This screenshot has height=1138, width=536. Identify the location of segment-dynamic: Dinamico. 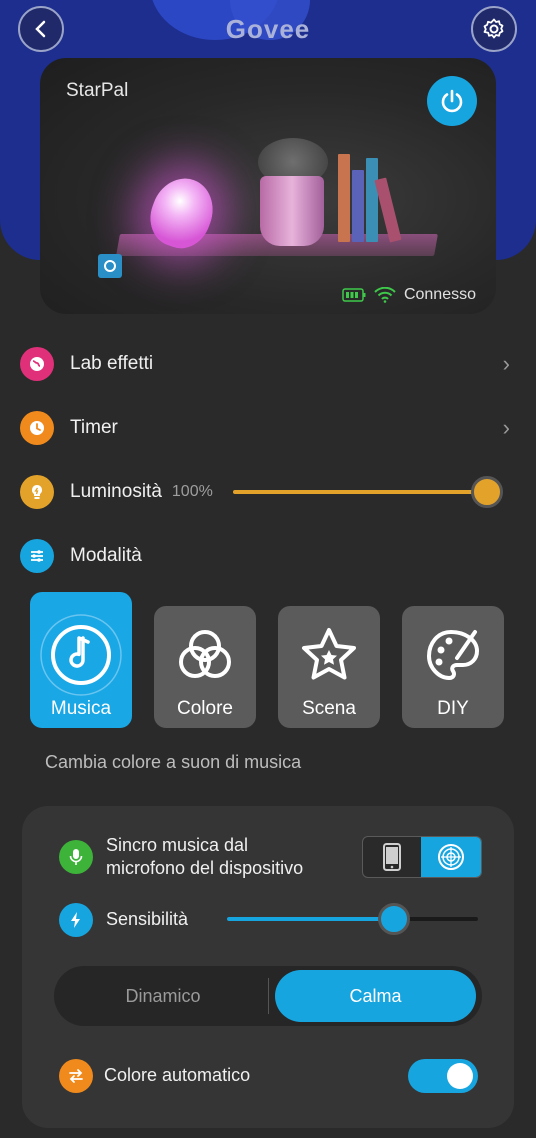
(163, 996).